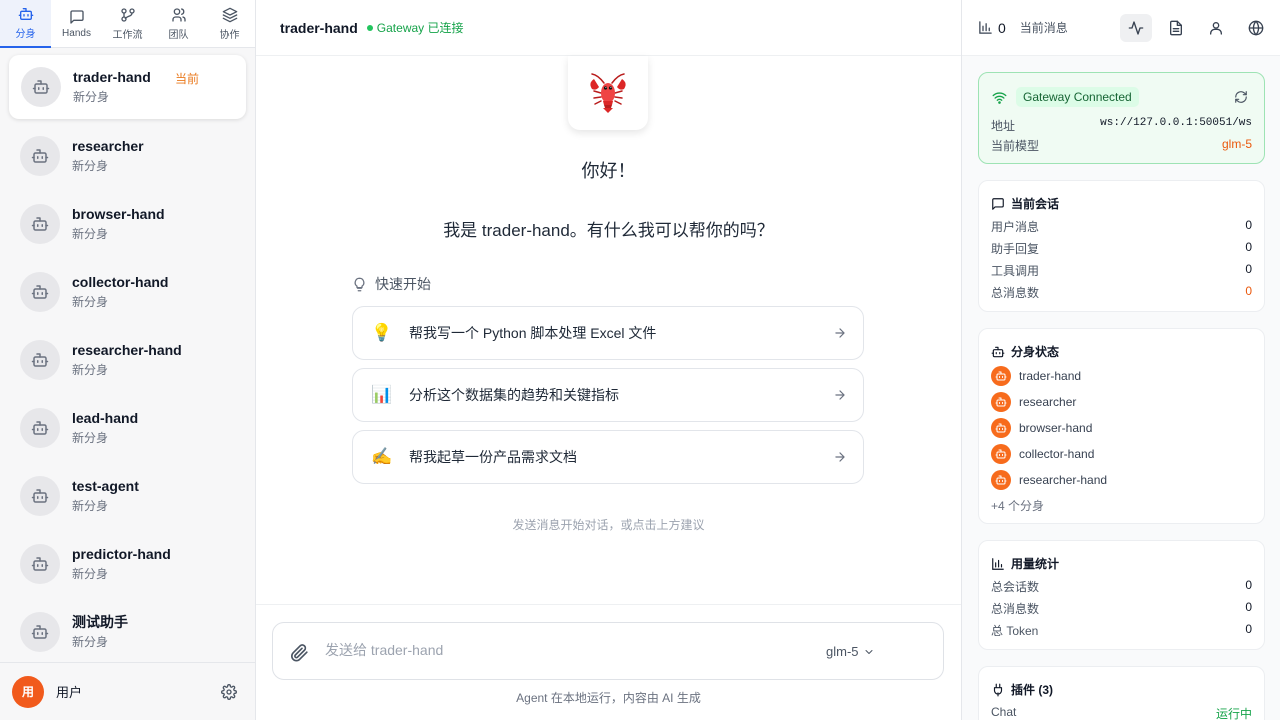 This screenshot has height=720, width=1280. Describe the element at coordinates (112, 77) in the screenshot. I see `agent-name: trader-hand` at that location.